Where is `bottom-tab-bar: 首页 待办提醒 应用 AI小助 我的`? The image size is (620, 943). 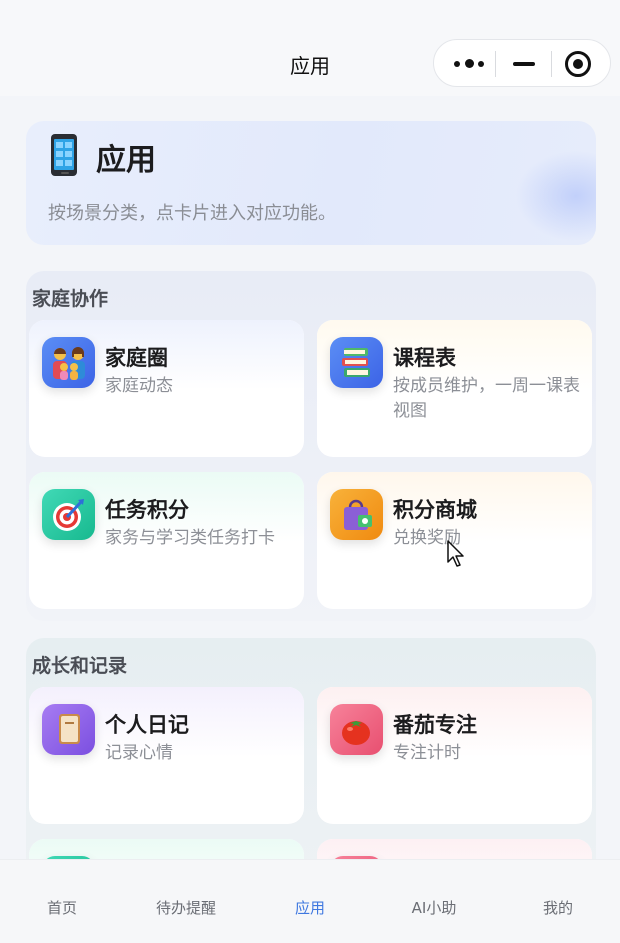
bottom-tab-bar: 首页 待办提醒 应用 AI小助 我的 is located at coordinates (310, 901).